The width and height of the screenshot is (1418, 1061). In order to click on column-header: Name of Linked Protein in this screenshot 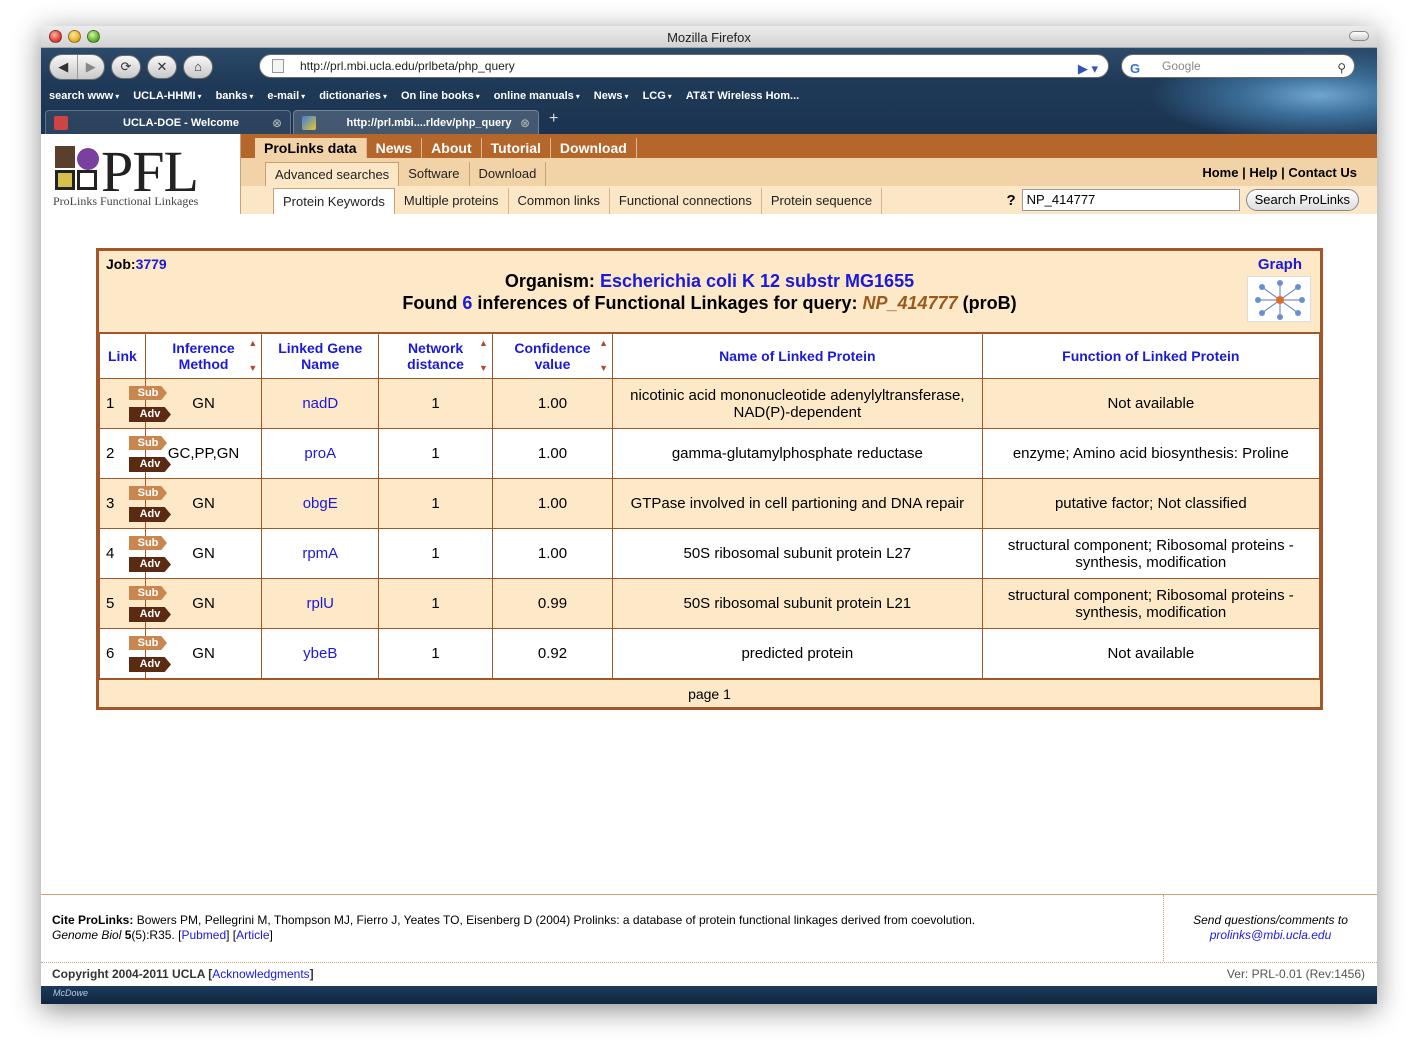, I will do `click(797, 356)`.